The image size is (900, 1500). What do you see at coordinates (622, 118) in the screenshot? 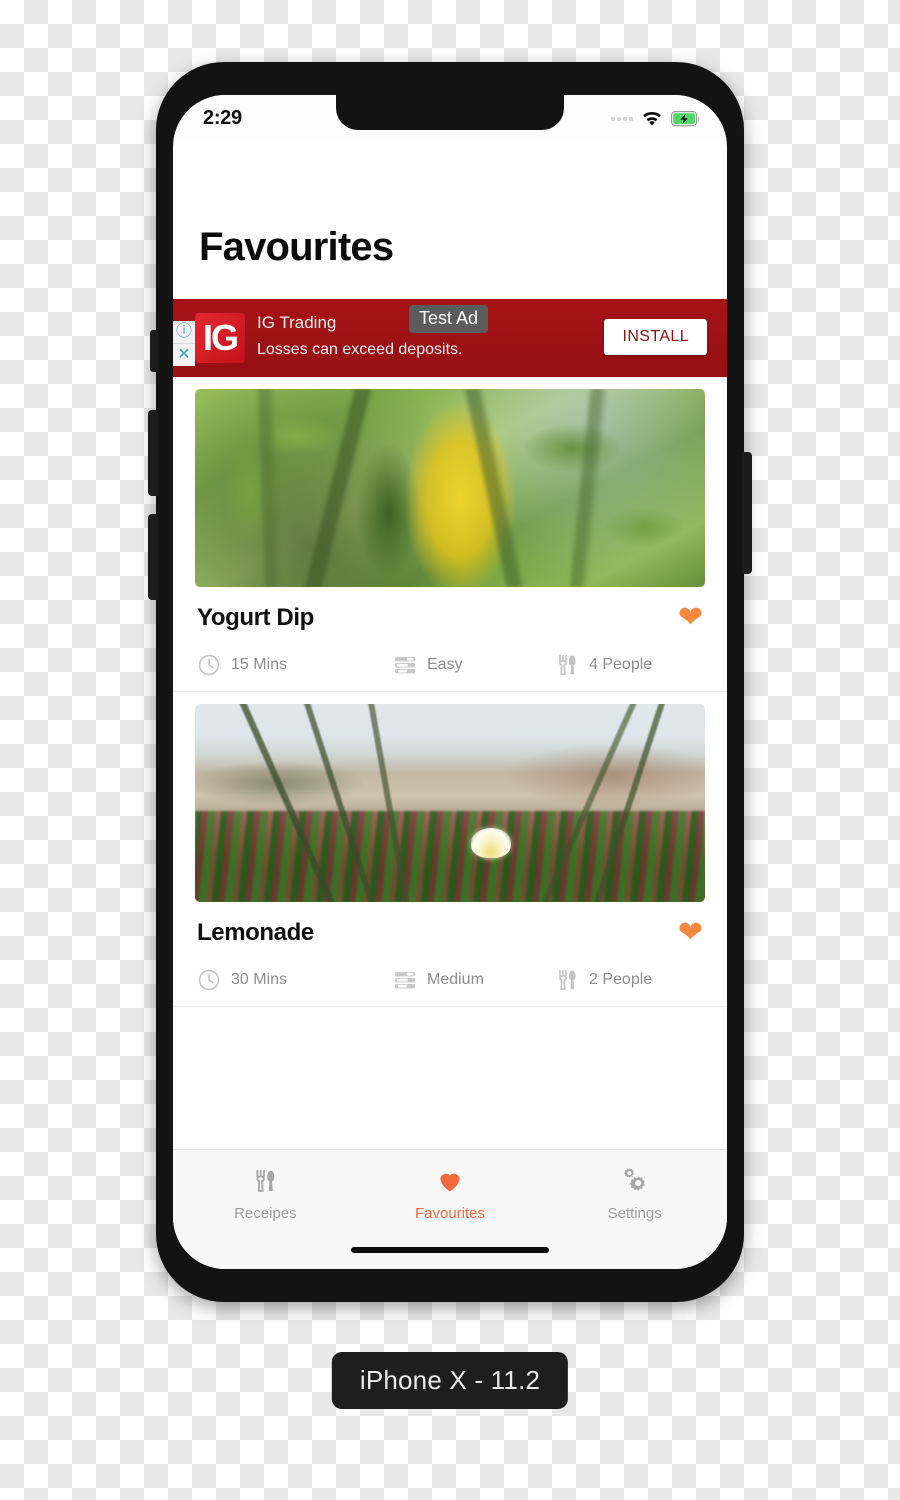
I see `signal-dots-icon` at bounding box center [622, 118].